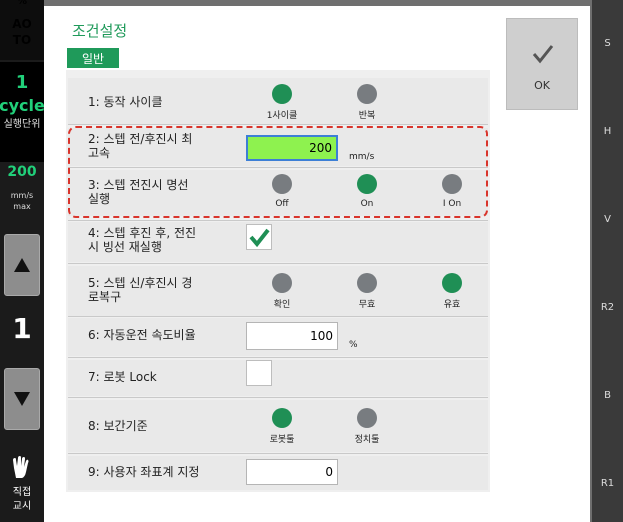 The image size is (623, 522). Describe the element at coordinates (22, 3) in the screenshot. I see `percent-label: %` at that location.